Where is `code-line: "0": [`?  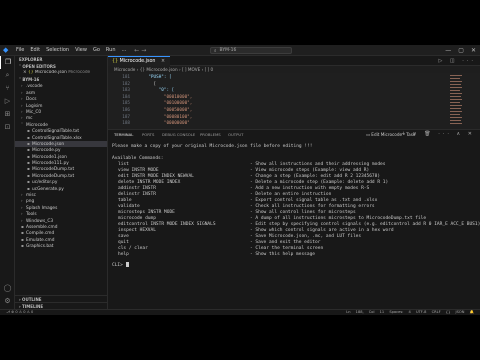
code-line: "0": [ is located at coordinates (156, 91).